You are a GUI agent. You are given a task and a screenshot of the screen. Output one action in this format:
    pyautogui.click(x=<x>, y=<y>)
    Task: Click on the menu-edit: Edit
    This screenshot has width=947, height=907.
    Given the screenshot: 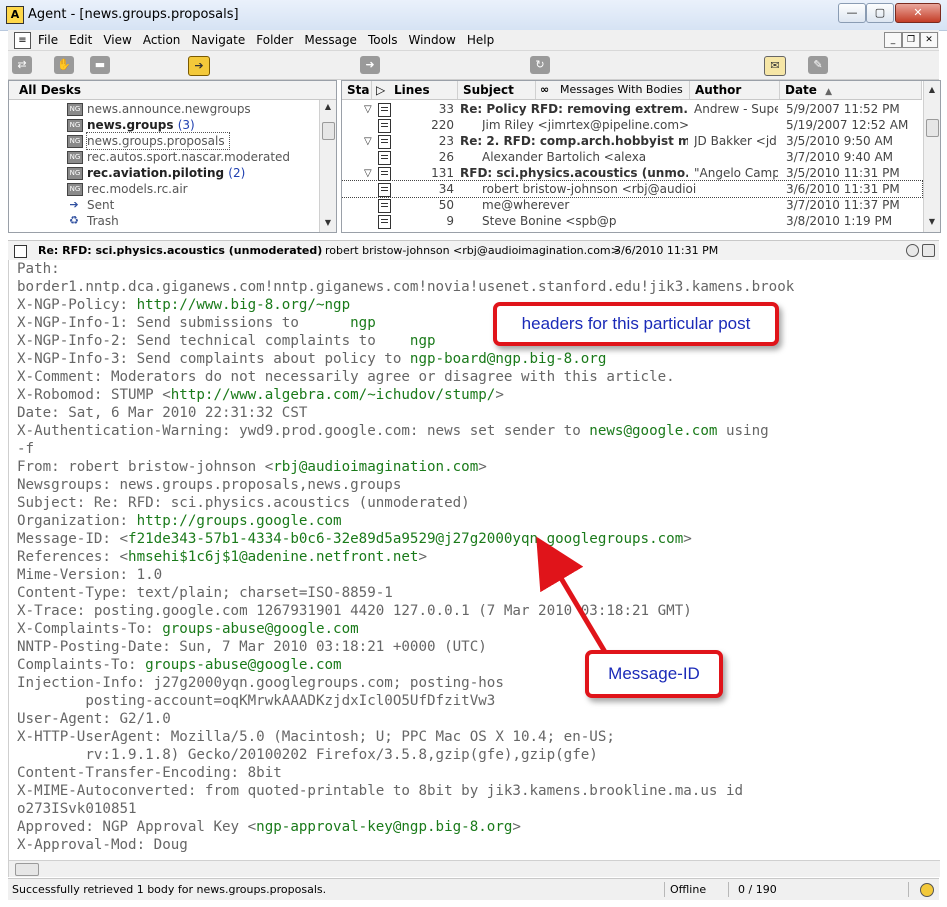 What is the action you would take?
    pyautogui.click(x=84, y=40)
    